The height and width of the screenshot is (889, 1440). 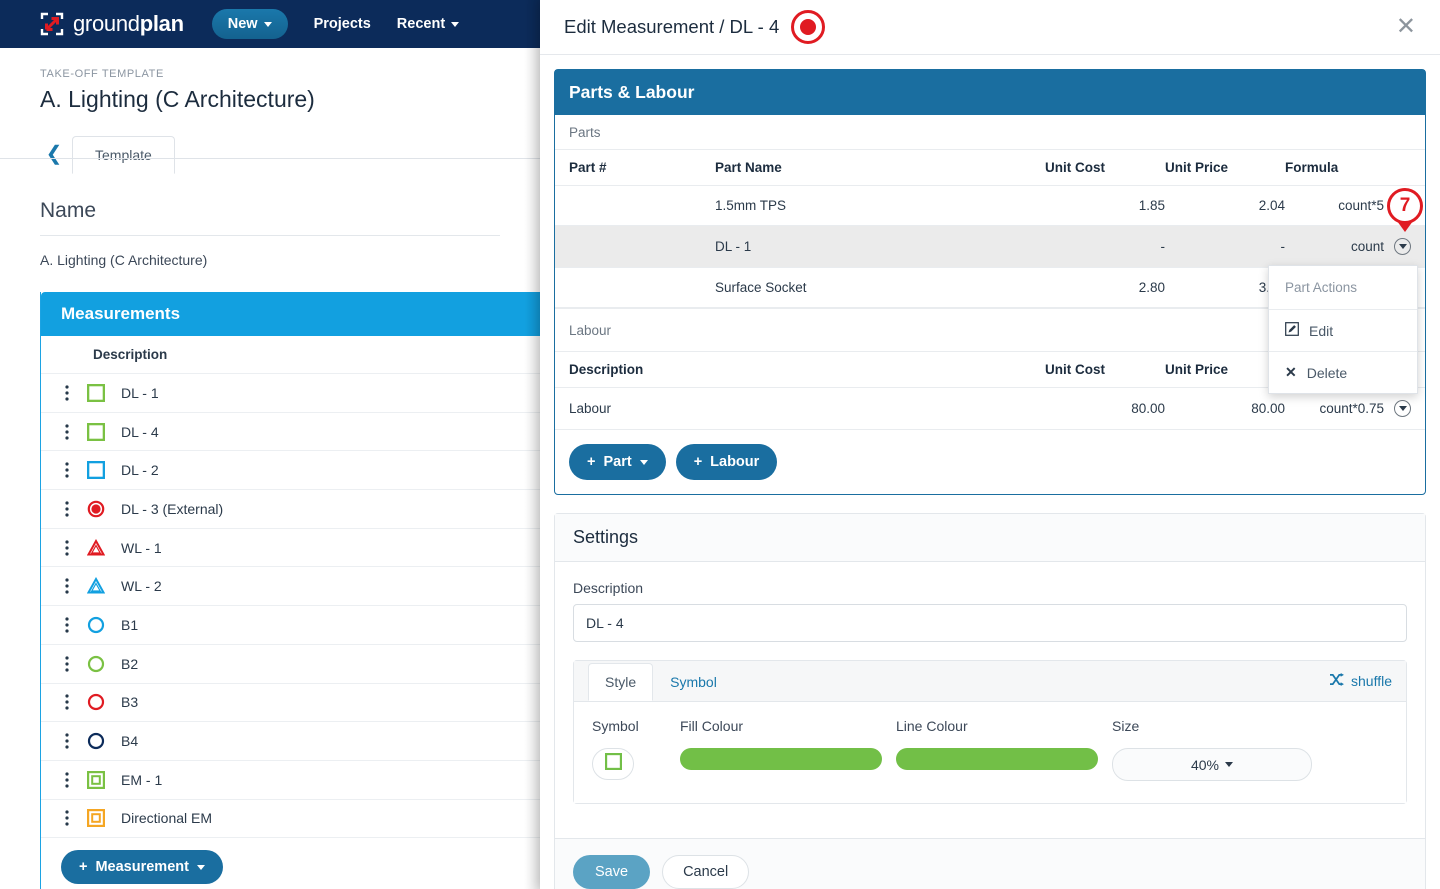 What do you see at coordinates (1105, 168) in the screenshot?
I see `col-unit-cost: Unit Cost` at bounding box center [1105, 168].